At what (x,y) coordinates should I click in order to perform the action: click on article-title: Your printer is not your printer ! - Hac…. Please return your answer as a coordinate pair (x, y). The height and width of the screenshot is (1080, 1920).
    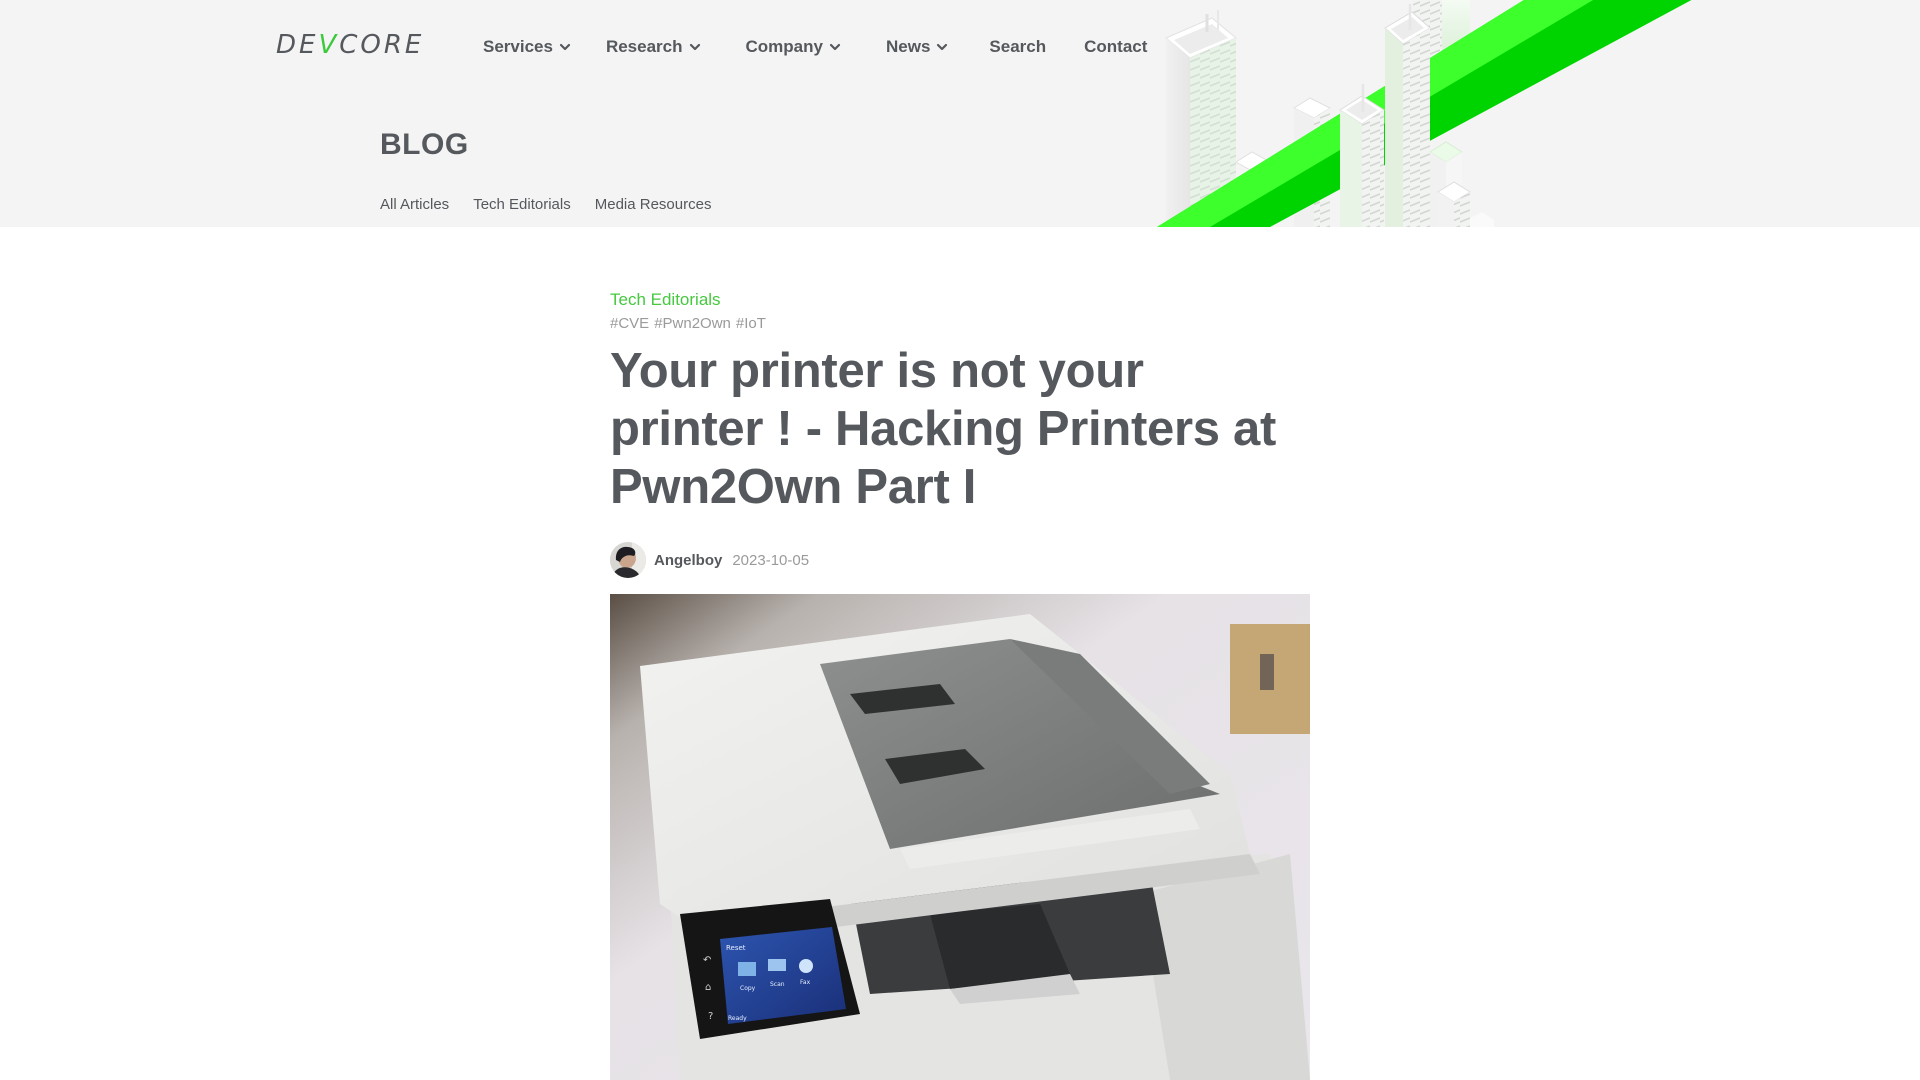
    Looking at the image, I should click on (943, 429).